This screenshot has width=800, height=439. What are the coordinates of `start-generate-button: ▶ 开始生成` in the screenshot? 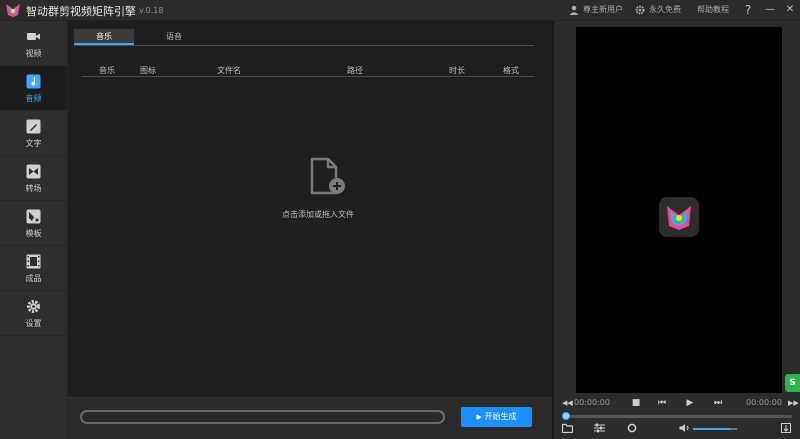 It's located at (496, 417).